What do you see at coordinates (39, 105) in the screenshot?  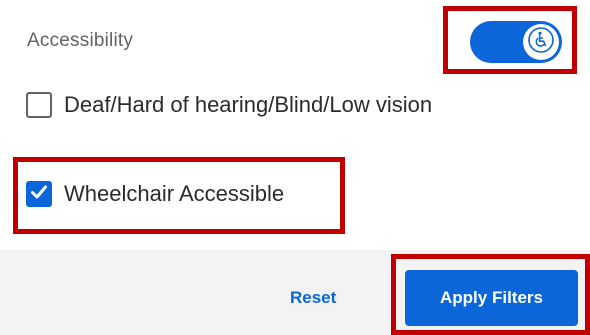 I see `checkbox-deaf-blind` at bounding box center [39, 105].